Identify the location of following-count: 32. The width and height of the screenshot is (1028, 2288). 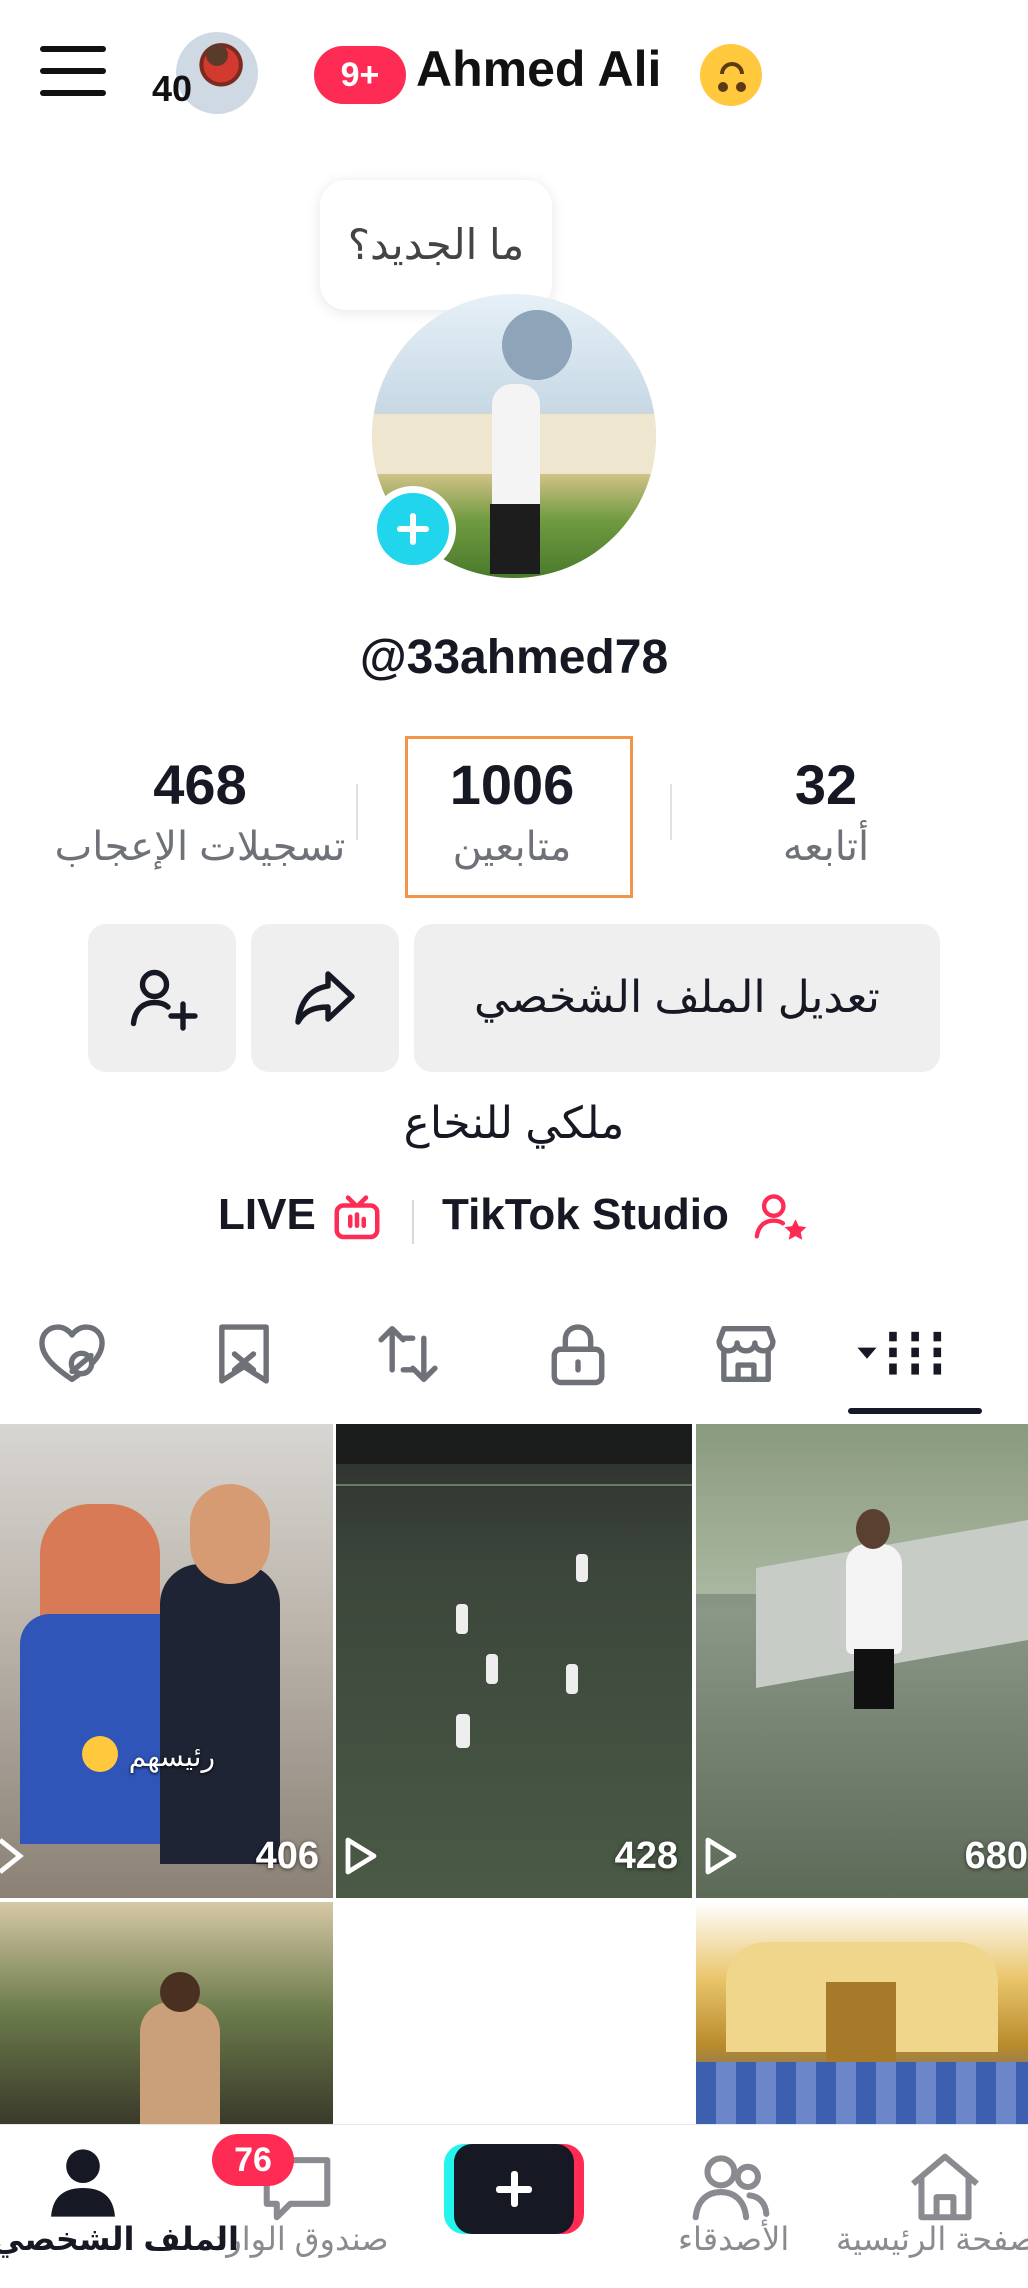
(826, 784).